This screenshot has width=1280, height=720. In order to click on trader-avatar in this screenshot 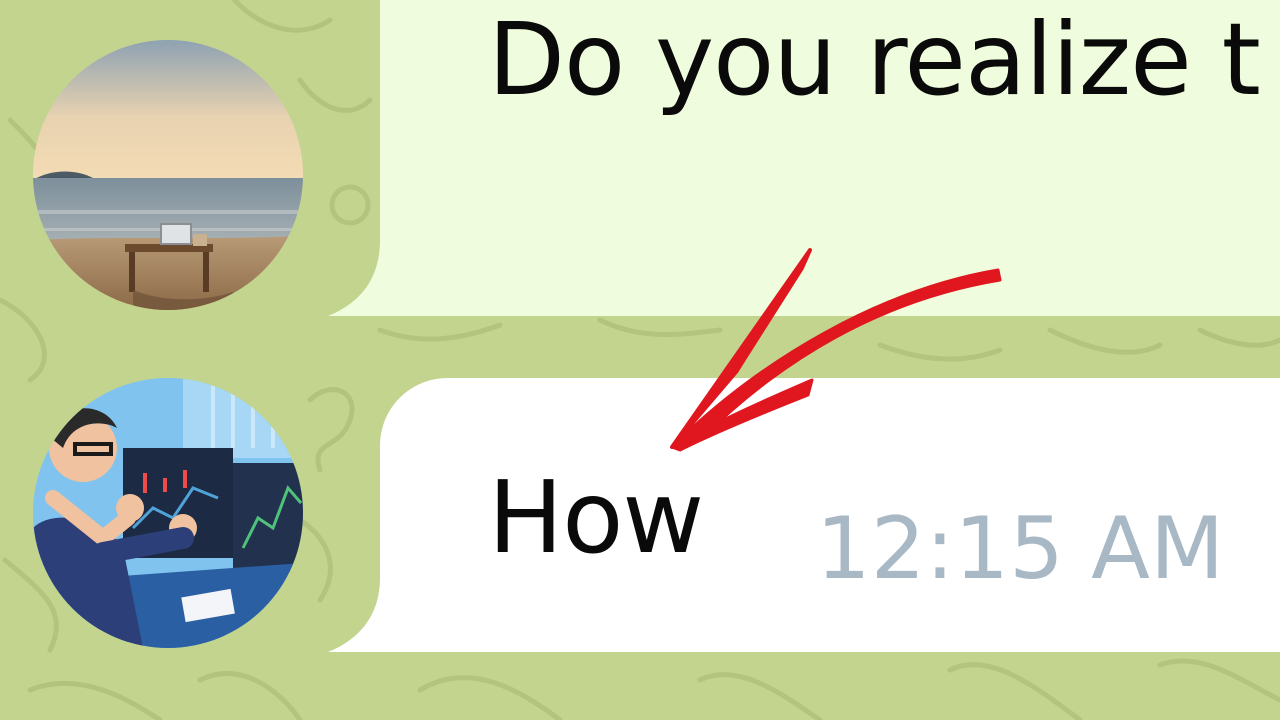, I will do `click(168, 513)`.